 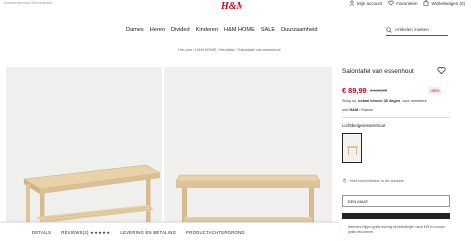 I want to click on tab-reviews: REVIEWS(2) ★★★★★, so click(x=85, y=232).